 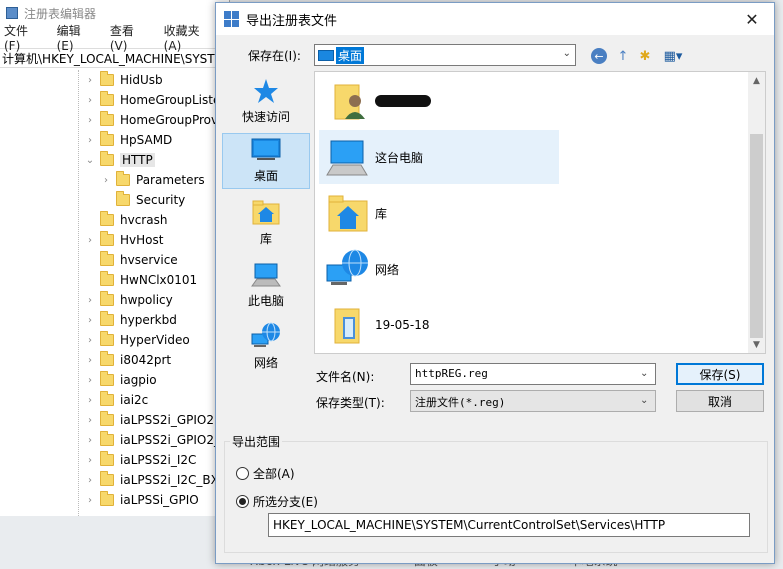 I want to click on registry-address-bar: 计算机\HKEY_LOCAL_MACHINE\SYSTEM, so click(x=114, y=58).